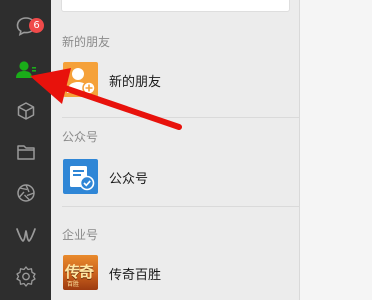 The width and height of the screenshot is (372, 300). I want to click on contacts-icon, so click(25, 69).